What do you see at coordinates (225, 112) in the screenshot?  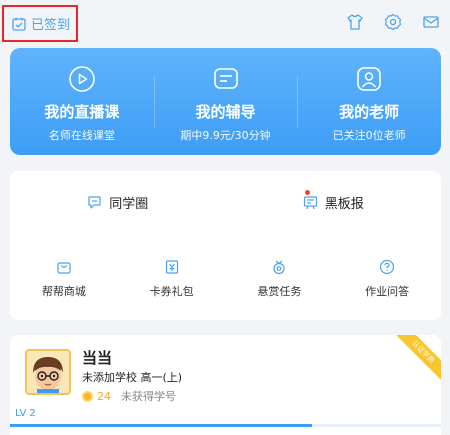 I see `service-title: 我的辅导` at bounding box center [225, 112].